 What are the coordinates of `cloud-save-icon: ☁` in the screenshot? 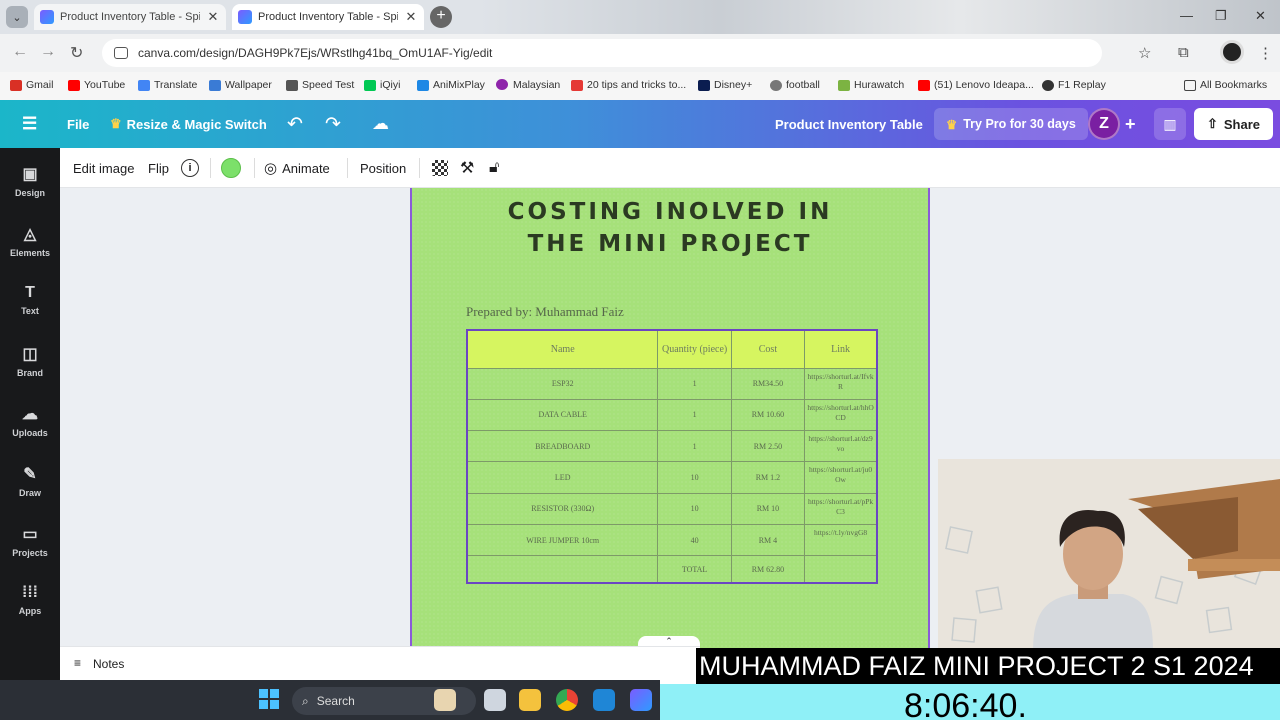 It's located at (380, 124).